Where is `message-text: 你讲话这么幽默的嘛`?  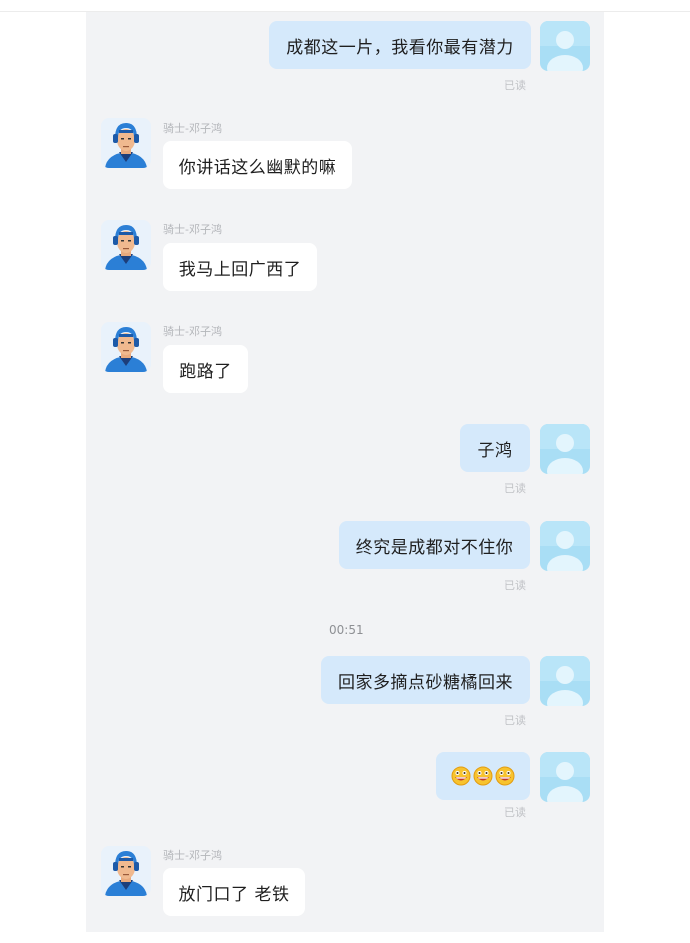 message-text: 你讲话这么幽默的嘛 is located at coordinates (257, 167).